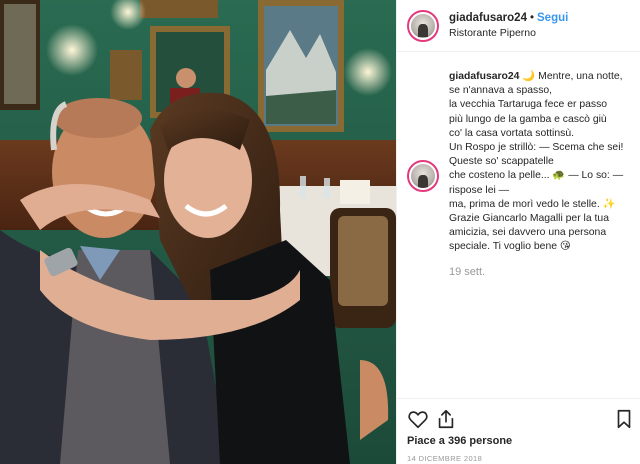 The image size is (640, 464). Describe the element at coordinates (467, 272) in the screenshot. I see `caption-time-ago: 19 sett.` at that location.